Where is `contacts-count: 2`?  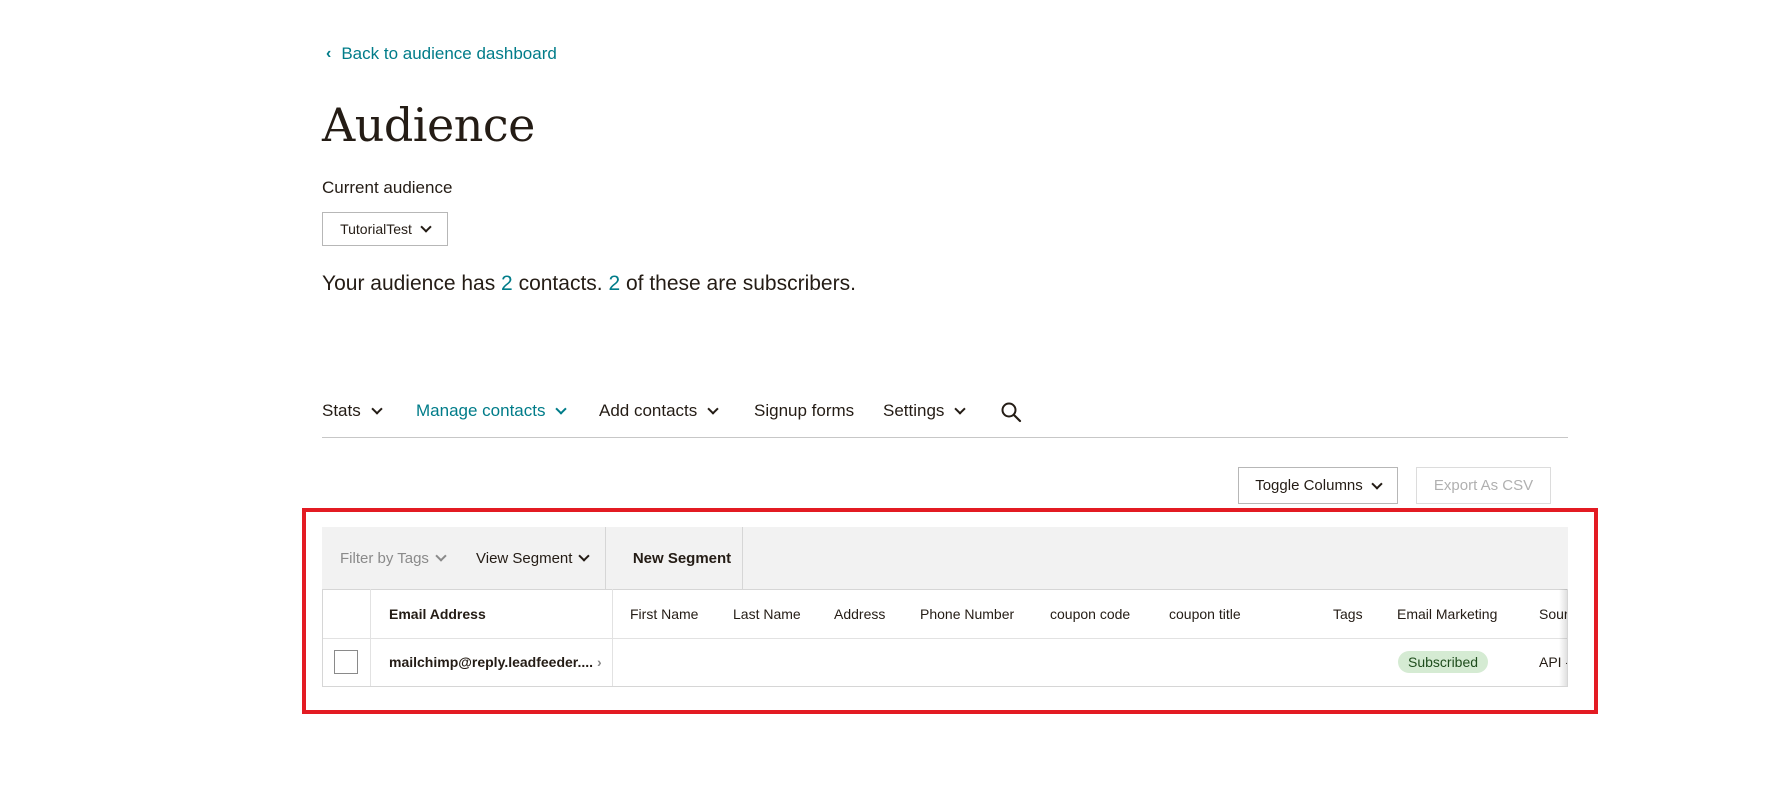 contacts-count: 2 is located at coordinates (507, 283).